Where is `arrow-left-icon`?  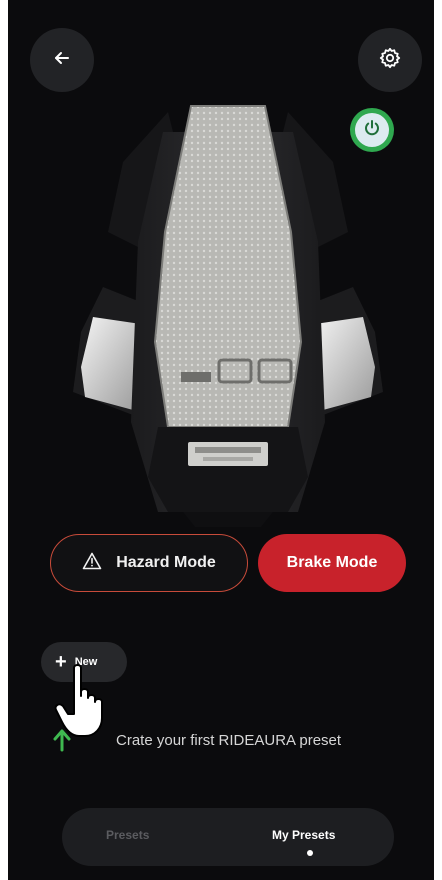 arrow-left-icon is located at coordinates (62, 60).